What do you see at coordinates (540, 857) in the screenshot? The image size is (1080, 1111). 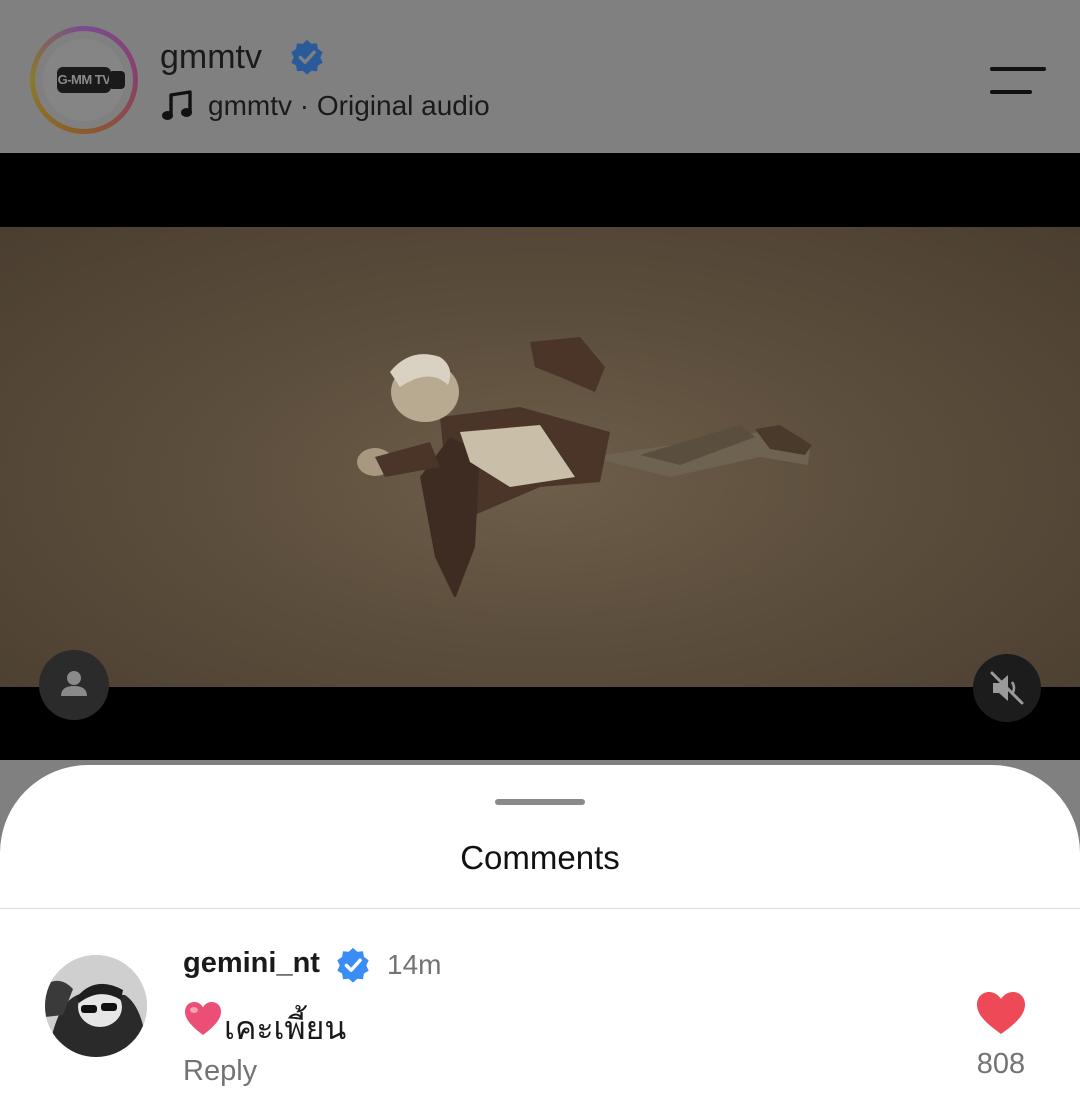 I see `comments-title: Comments` at bounding box center [540, 857].